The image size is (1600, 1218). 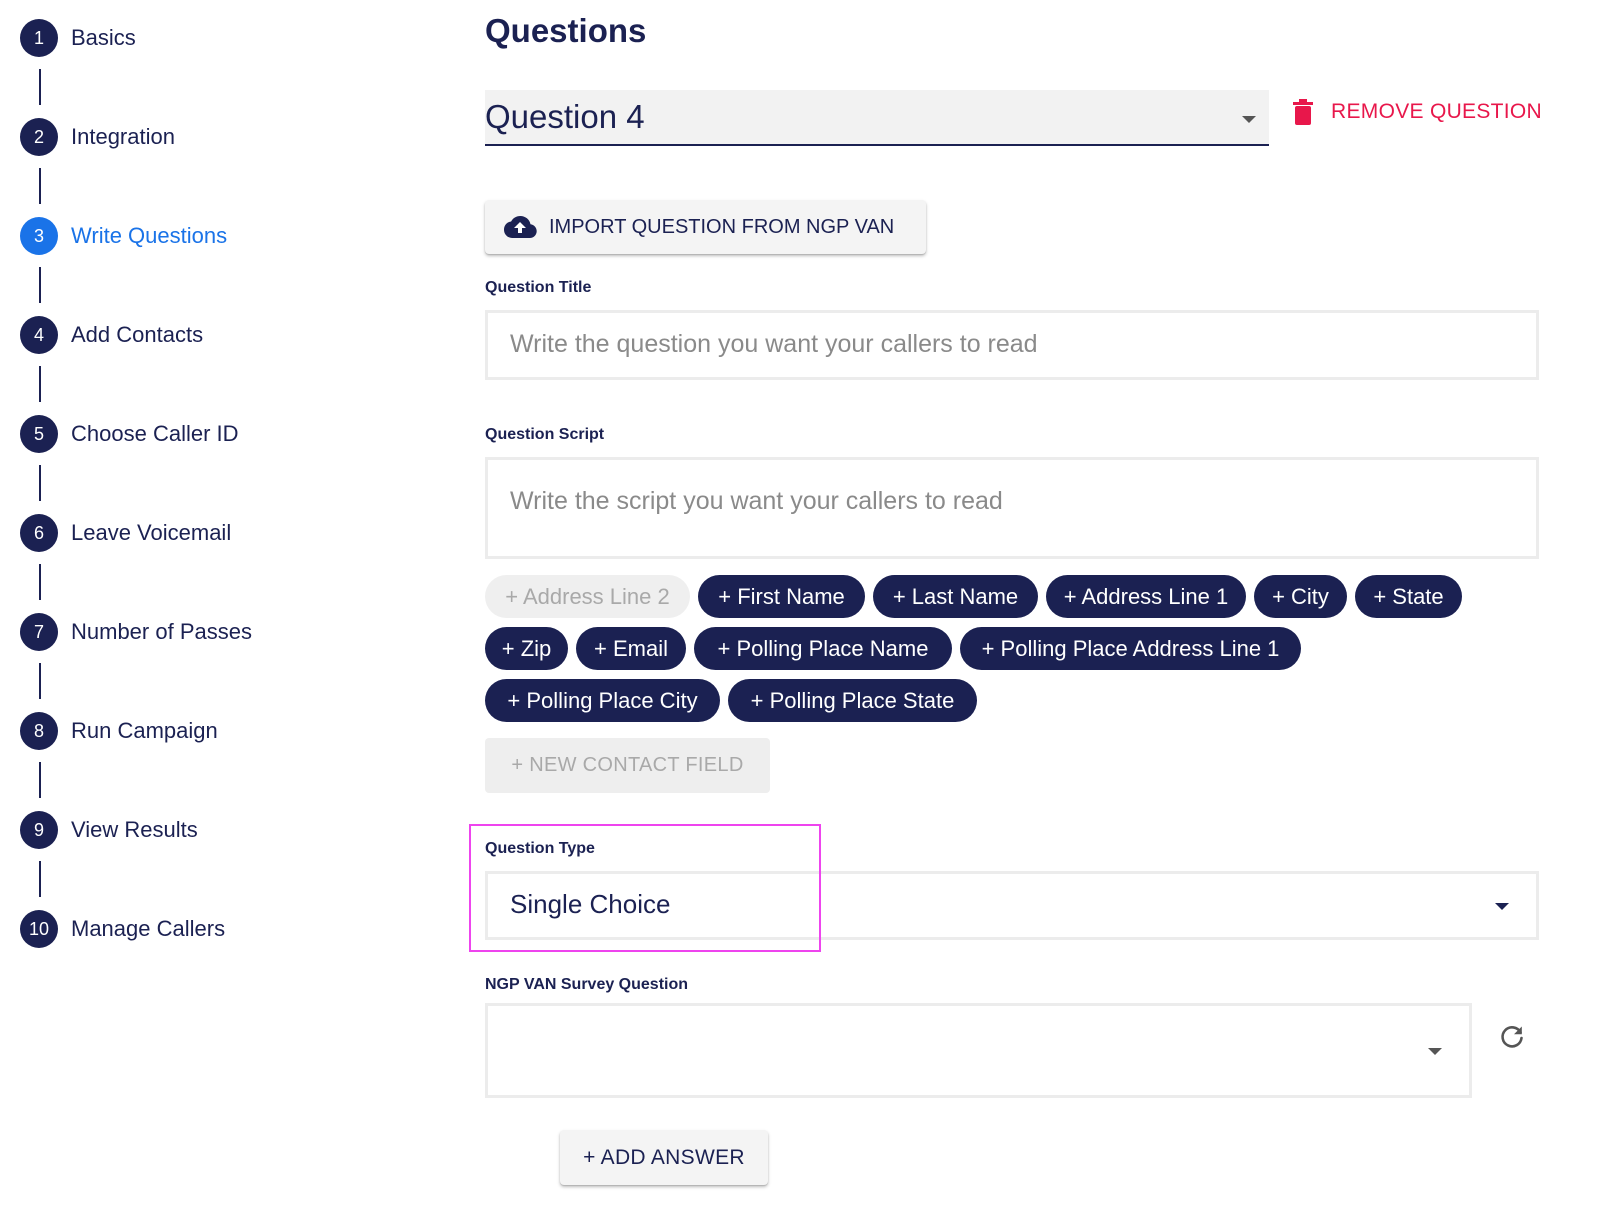 I want to click on step-number-badge: 5, so click(x=39, y=434).